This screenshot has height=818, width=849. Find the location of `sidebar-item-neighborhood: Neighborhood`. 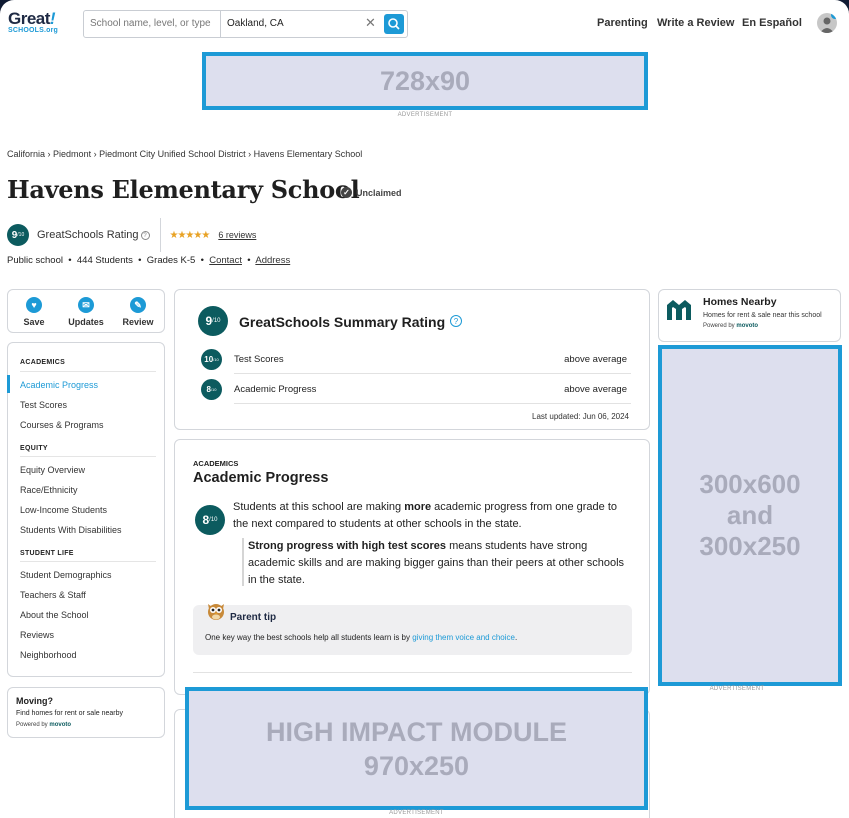

sidebar-item-neighborhood: Neighborhood is located at coordinates (48, 655).